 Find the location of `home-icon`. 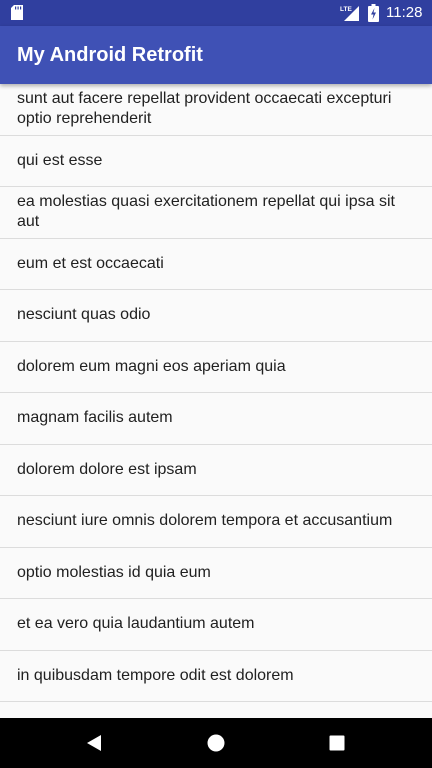

home-icon is located at coordinates (216, 743).